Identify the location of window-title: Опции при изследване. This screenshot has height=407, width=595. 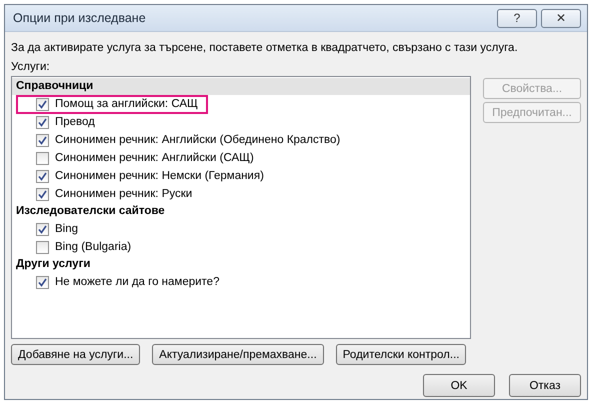
(79, 18).